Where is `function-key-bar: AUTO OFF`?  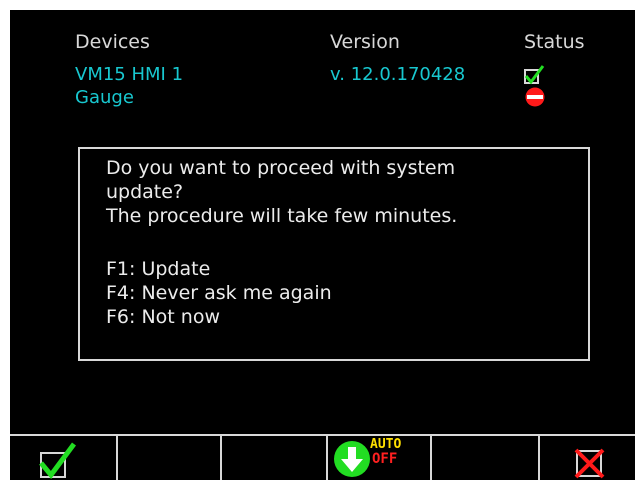
function-key-bar: AUTO OFF is located at coordinates (322, 457).